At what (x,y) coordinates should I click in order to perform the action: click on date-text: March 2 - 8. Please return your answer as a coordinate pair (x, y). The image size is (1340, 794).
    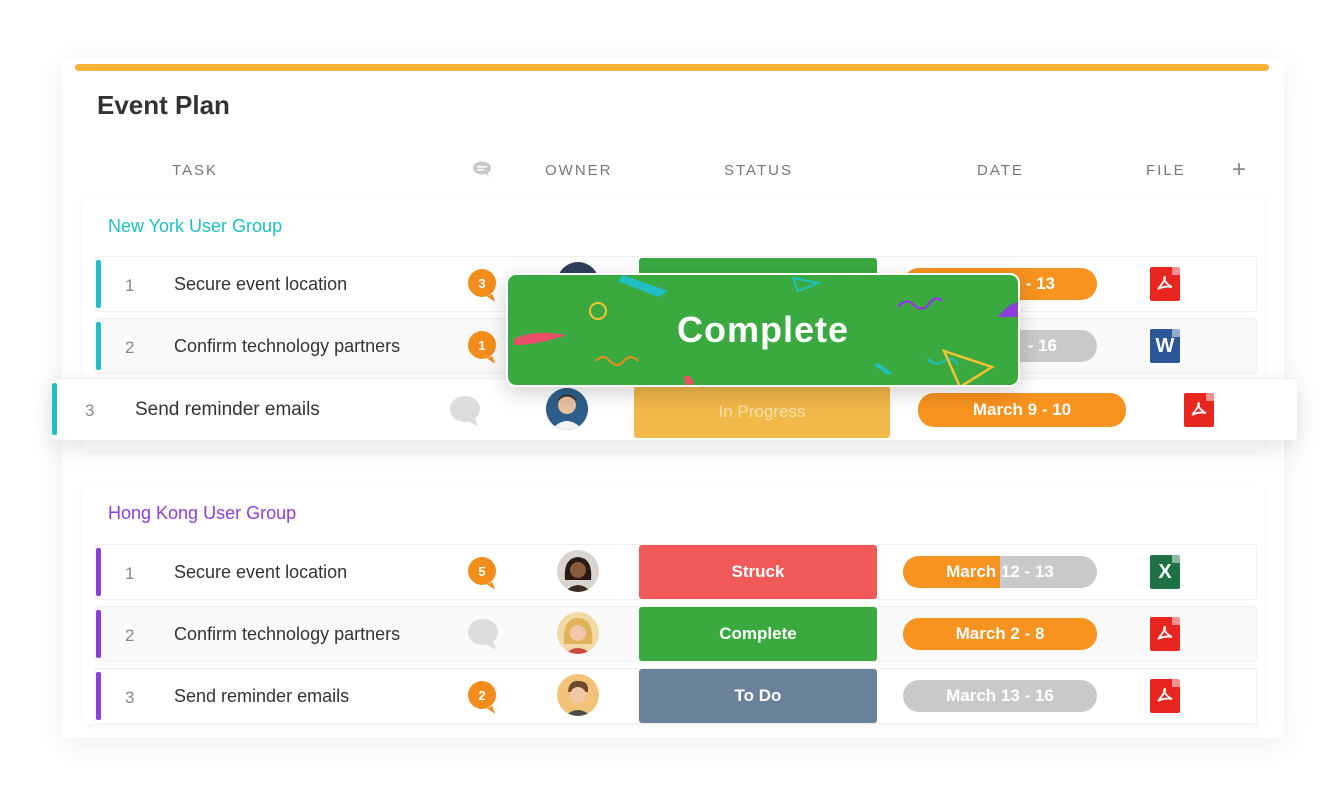
    Looking at the image, I should click on (1000, 633).